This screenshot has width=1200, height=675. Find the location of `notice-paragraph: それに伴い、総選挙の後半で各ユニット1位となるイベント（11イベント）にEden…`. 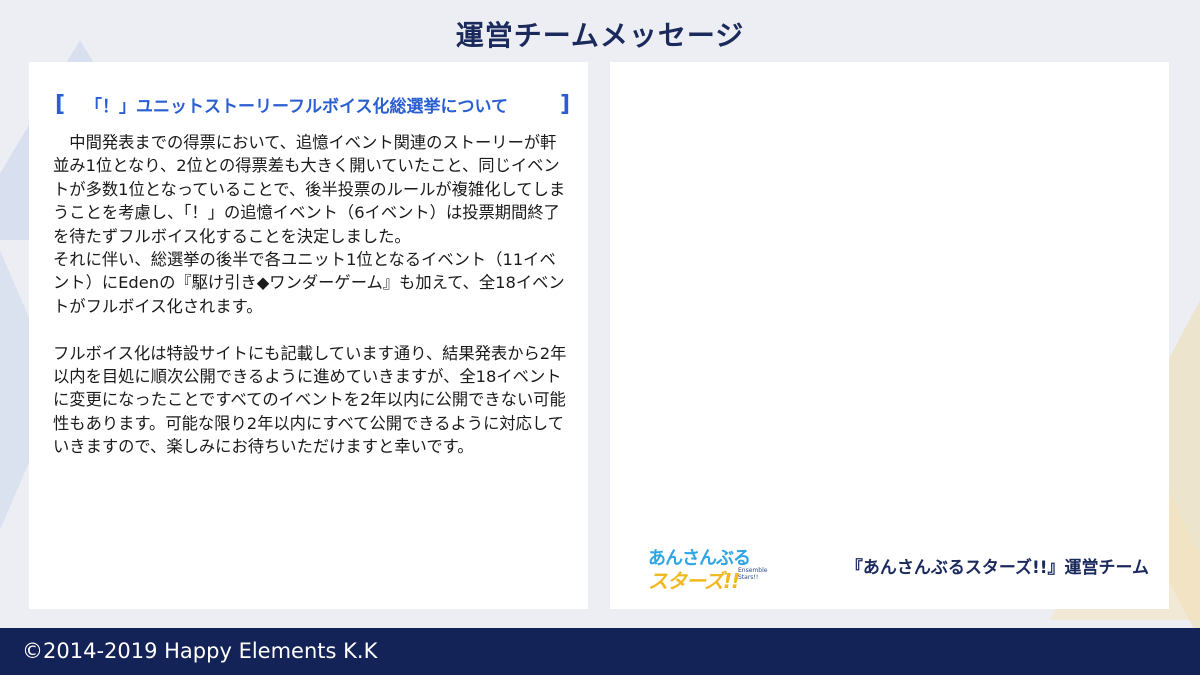

notice-paragraph: それに伴い、総選挙の後半で各ユニット1位となるイベント（11イベント）にEden… is located at coordinates (309, 283).